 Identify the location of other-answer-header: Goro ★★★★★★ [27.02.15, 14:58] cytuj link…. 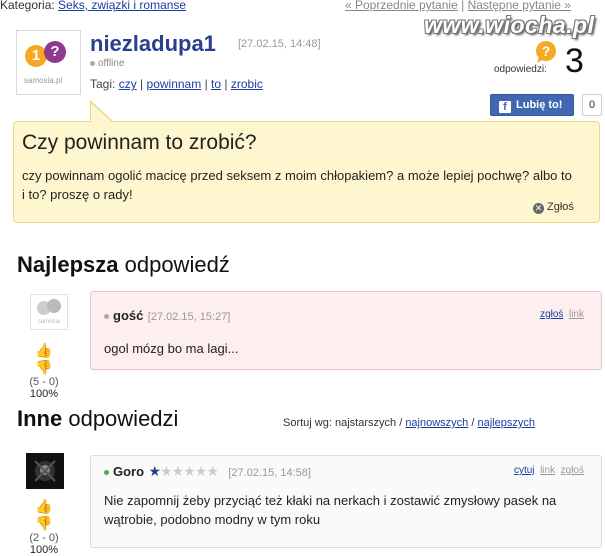
(344, 472).